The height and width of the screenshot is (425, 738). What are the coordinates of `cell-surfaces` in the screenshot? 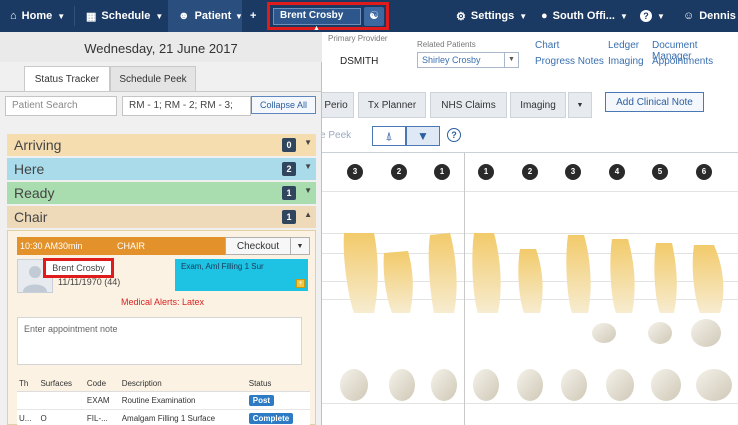 It's located at (61, 400).